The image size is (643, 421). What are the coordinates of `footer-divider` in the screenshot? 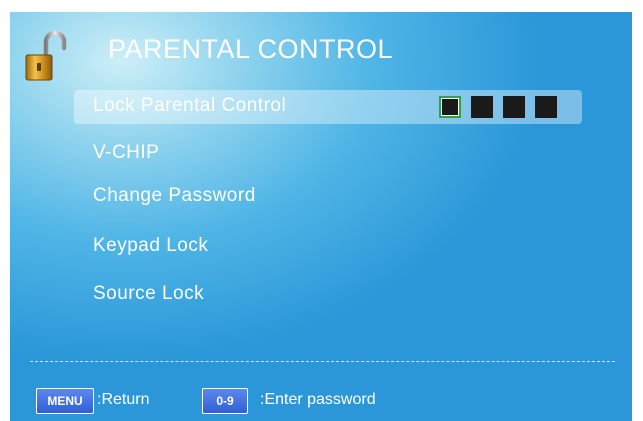 It's located at (322, 361).